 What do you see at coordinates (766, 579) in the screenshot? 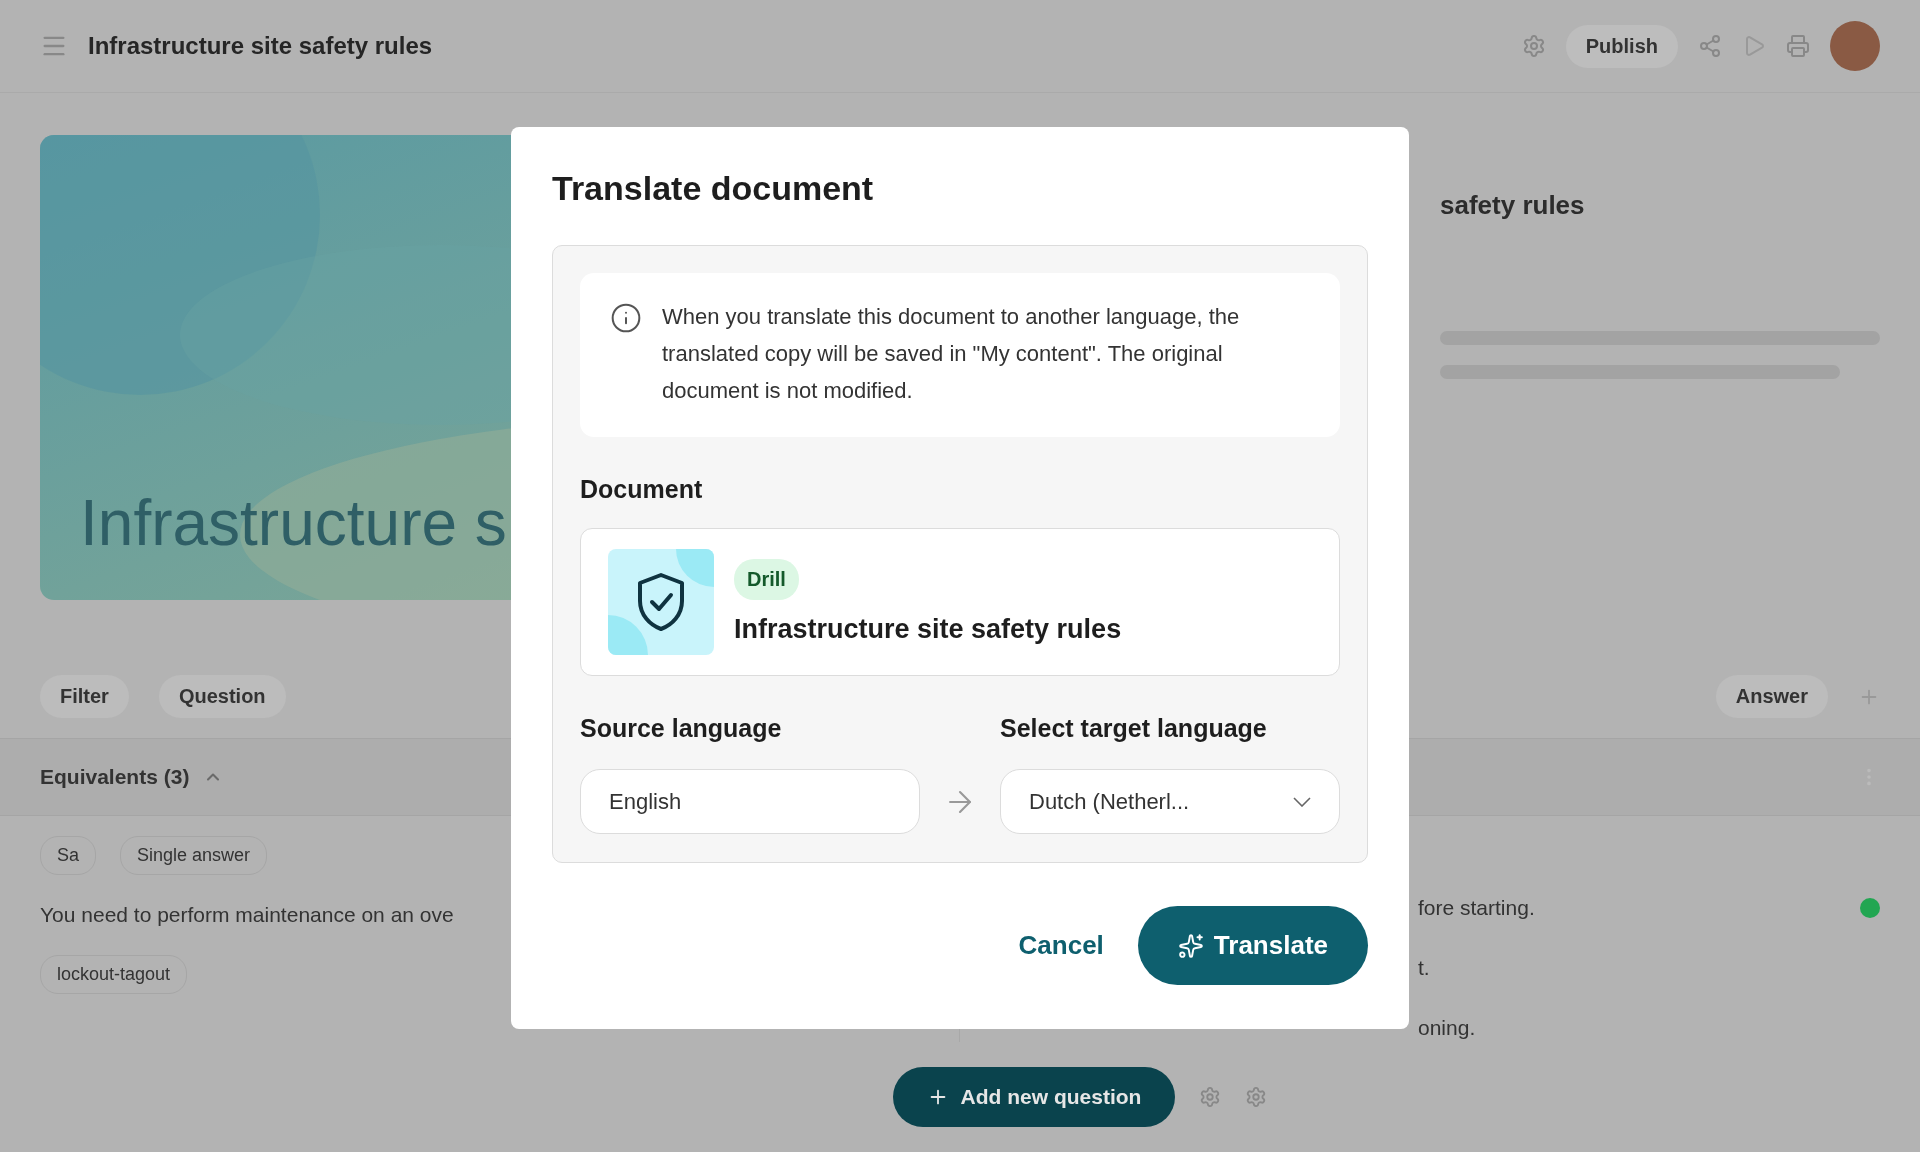
I see `type-badge: Drill` at bounding box center [766, 579].